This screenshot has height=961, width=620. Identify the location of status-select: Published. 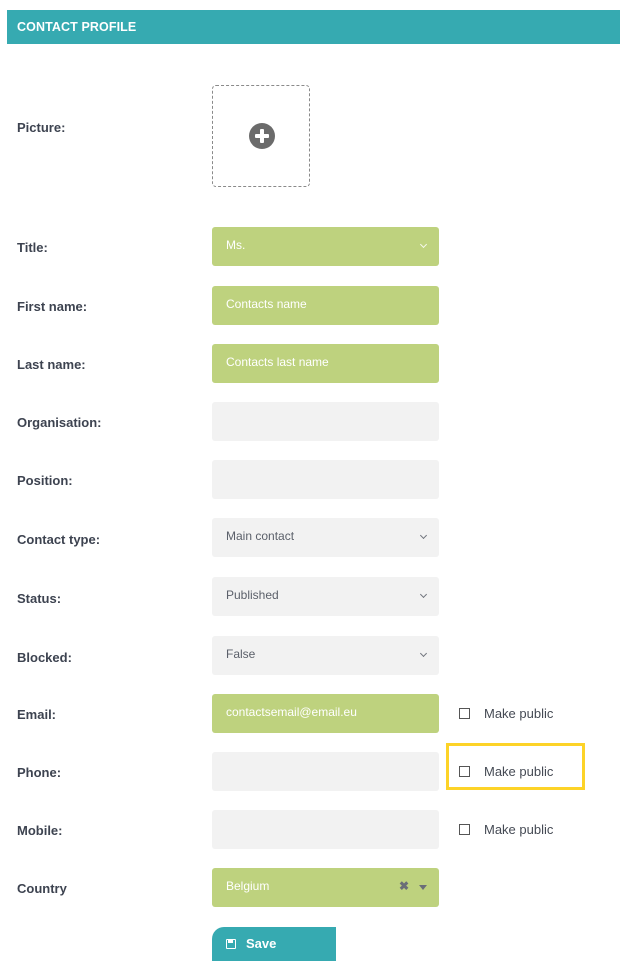
(325, 596).